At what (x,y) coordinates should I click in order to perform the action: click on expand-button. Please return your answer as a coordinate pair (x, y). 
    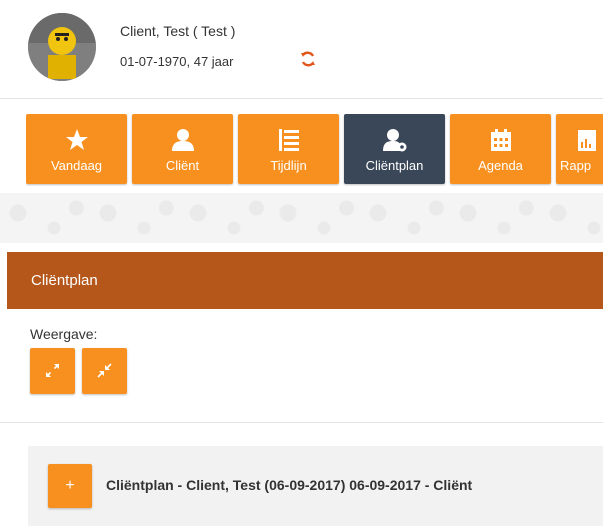
    Looking at the image, I should click on (52, 371).